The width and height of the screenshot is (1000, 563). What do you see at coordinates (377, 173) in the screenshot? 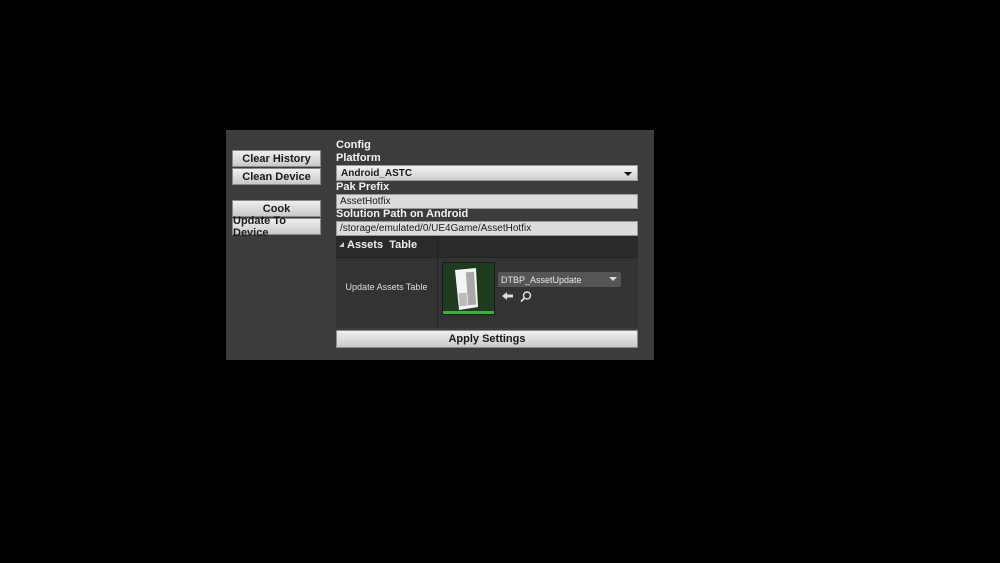
I see `platform-value: Android_ASTC` at bounding box center [377, 173].